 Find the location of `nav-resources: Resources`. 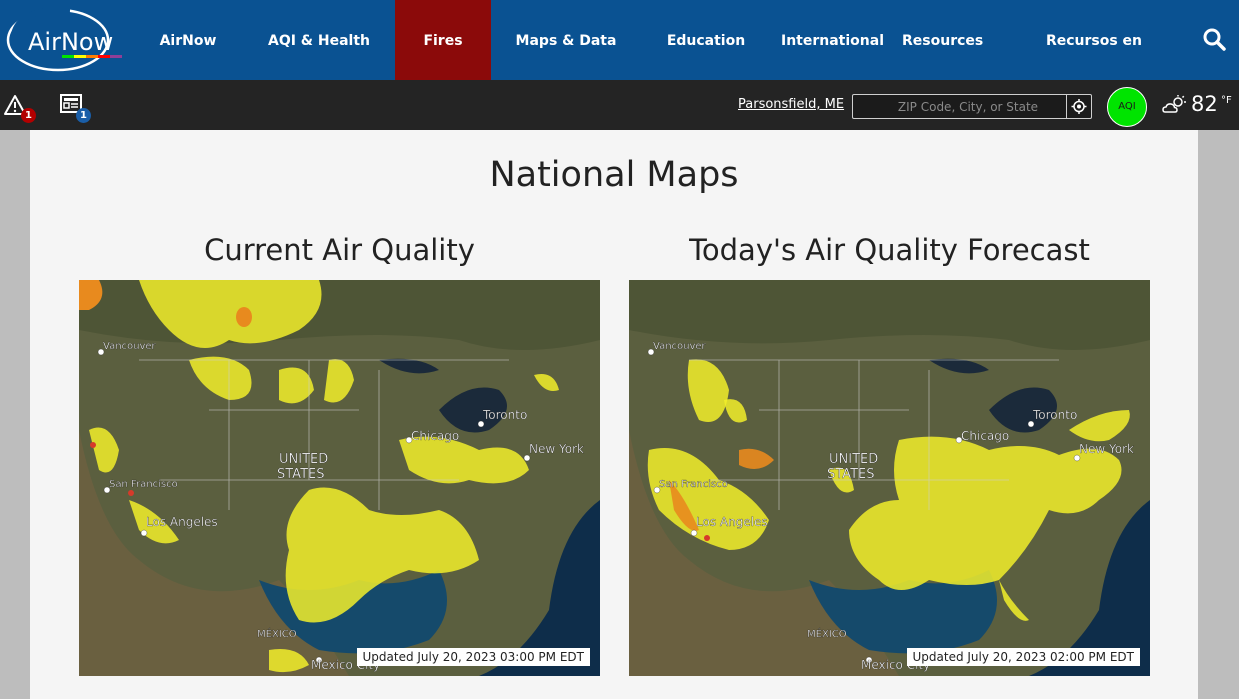

nav-resources: Resources is located at coordinates (942, 40).